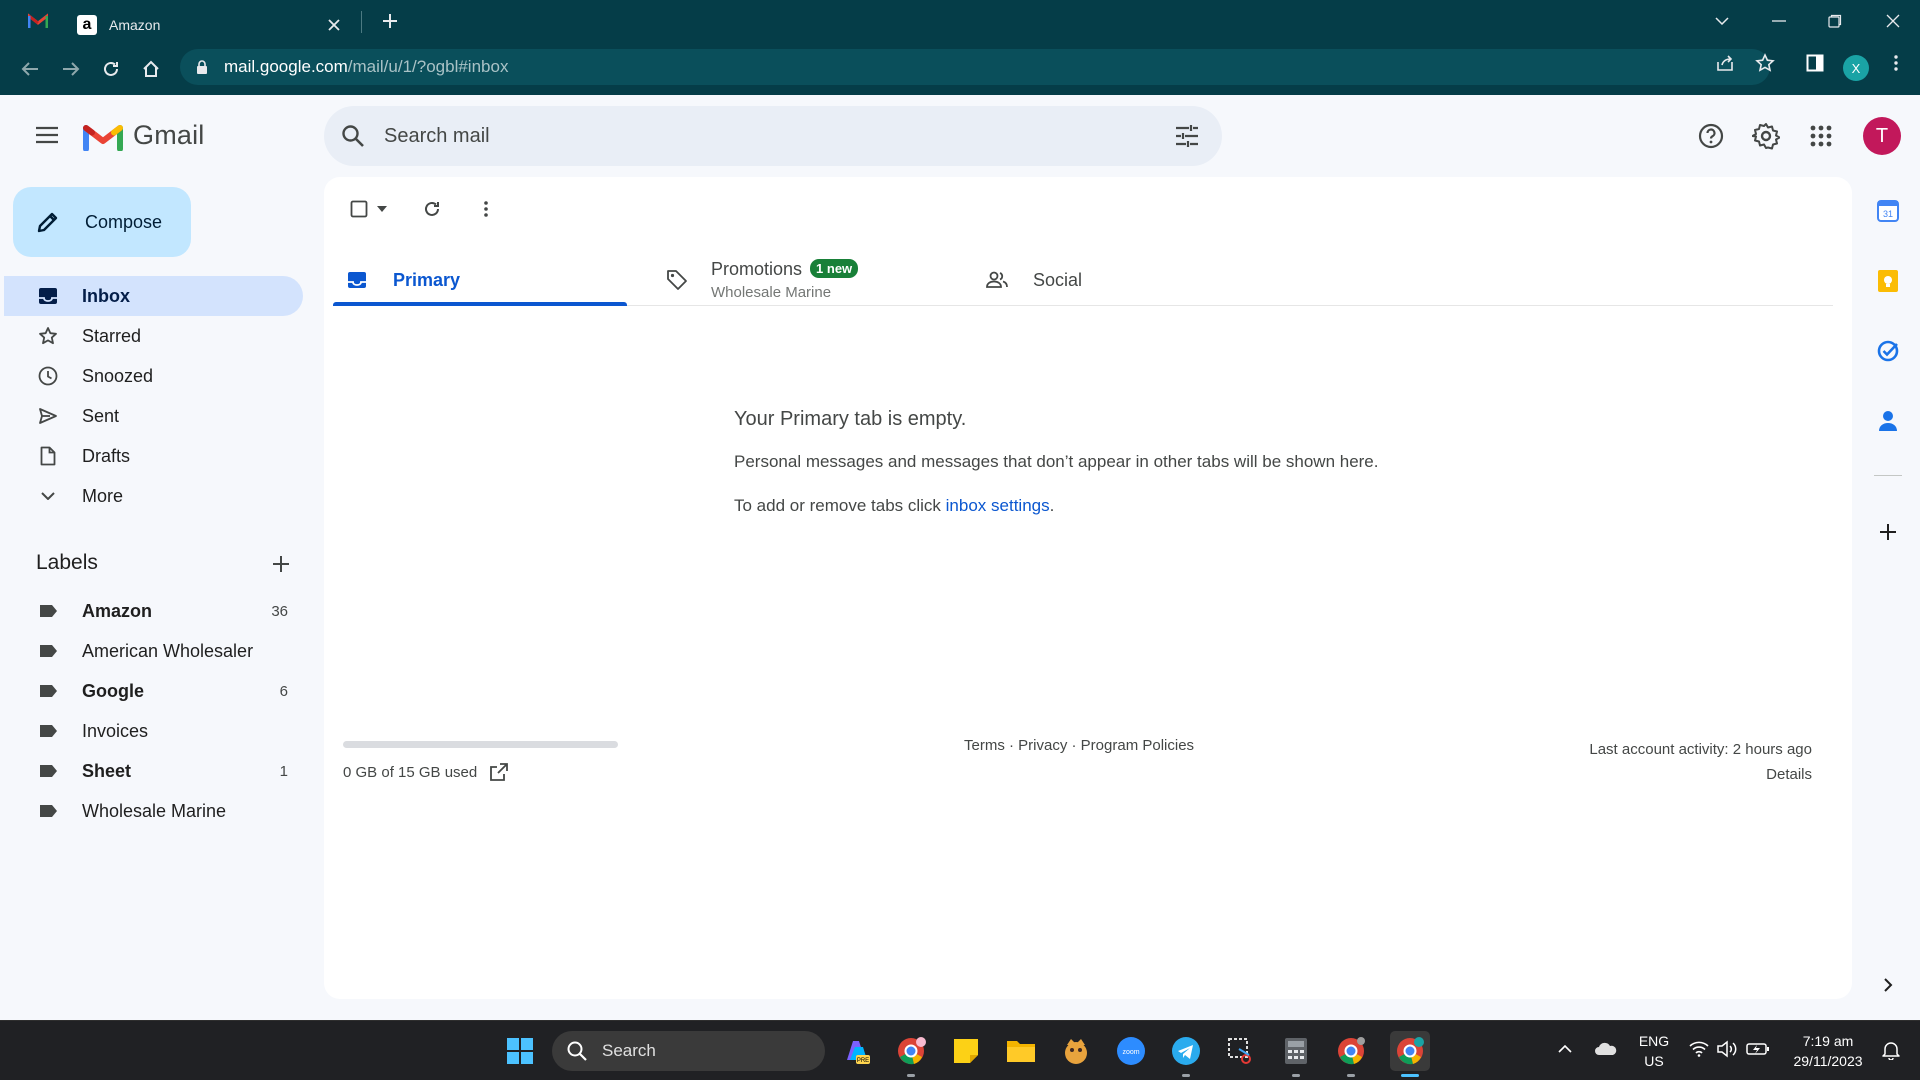 The image size is (1920, 1080). I want to click on chrome-app-icon, so click(1351, 1051).